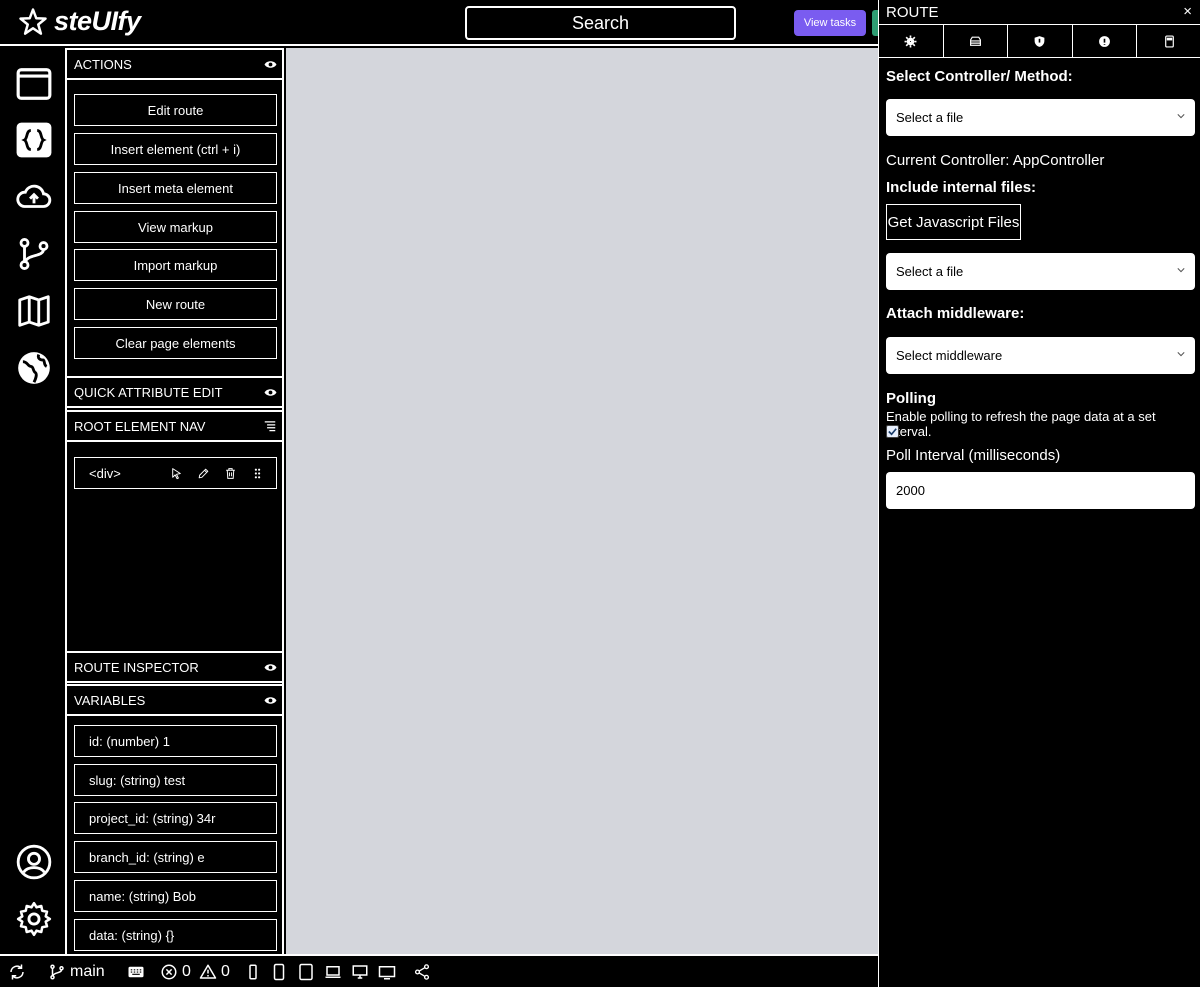 Image resolution: width=1200 pixels, height=987 pixels. Describe the element at coordinates (175, 188) in the screenshot. I see `insert-meta-element-button: Insert meta element` at that location.